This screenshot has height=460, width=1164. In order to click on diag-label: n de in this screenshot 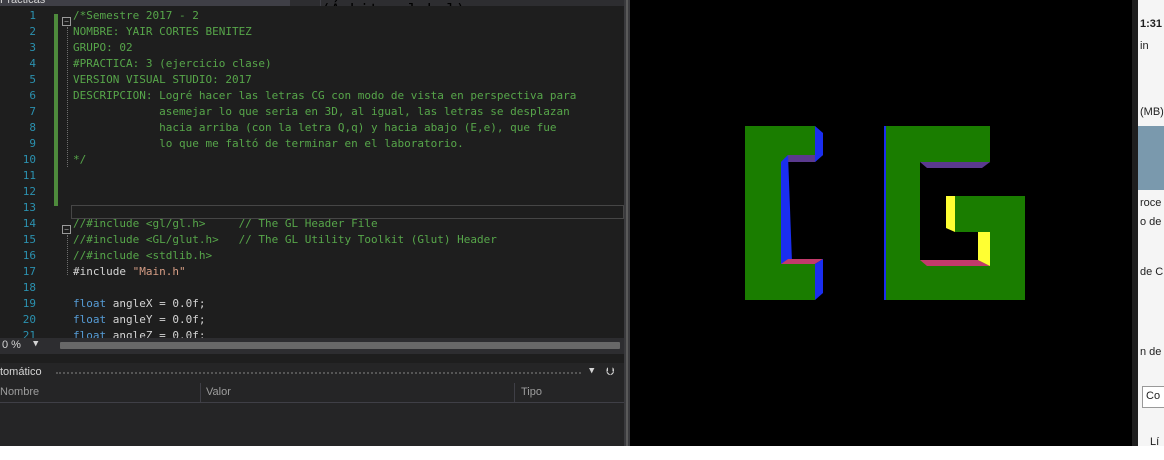, I will do `click(1151, 352)`.